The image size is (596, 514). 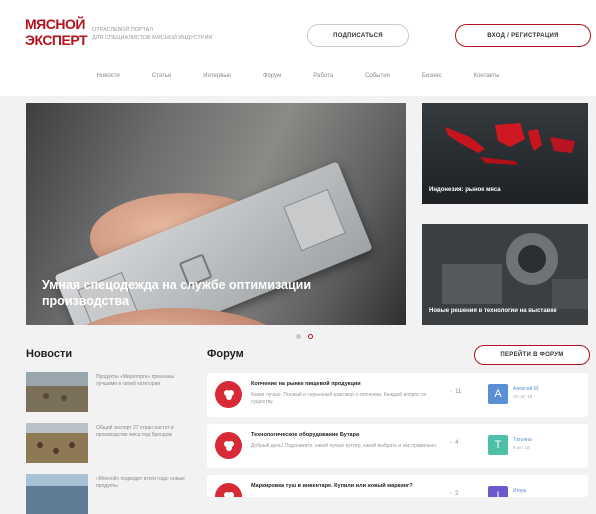 What do you see at coordinates (522, 440) in the screenshot?
I see `author-name: Татьяна` at bounding box center [522, 440].